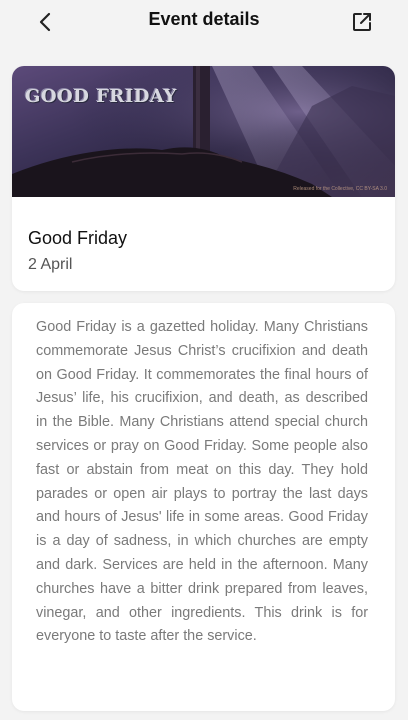 The height and width of the screenshot is (720, 408). I want to click on external-link-icon, so click(362, 22).